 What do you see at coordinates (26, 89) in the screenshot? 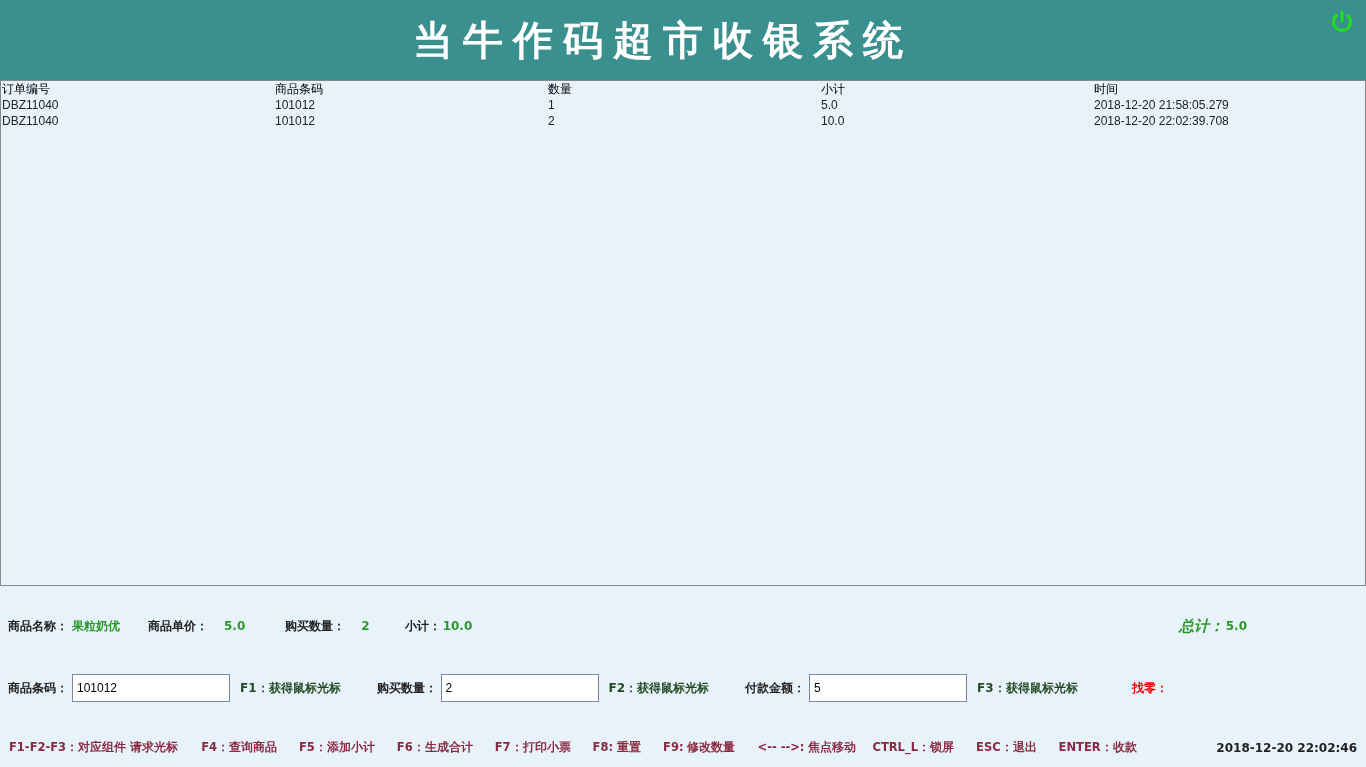
I see `column-header: 订单编号` at bounding box center [26, 89].